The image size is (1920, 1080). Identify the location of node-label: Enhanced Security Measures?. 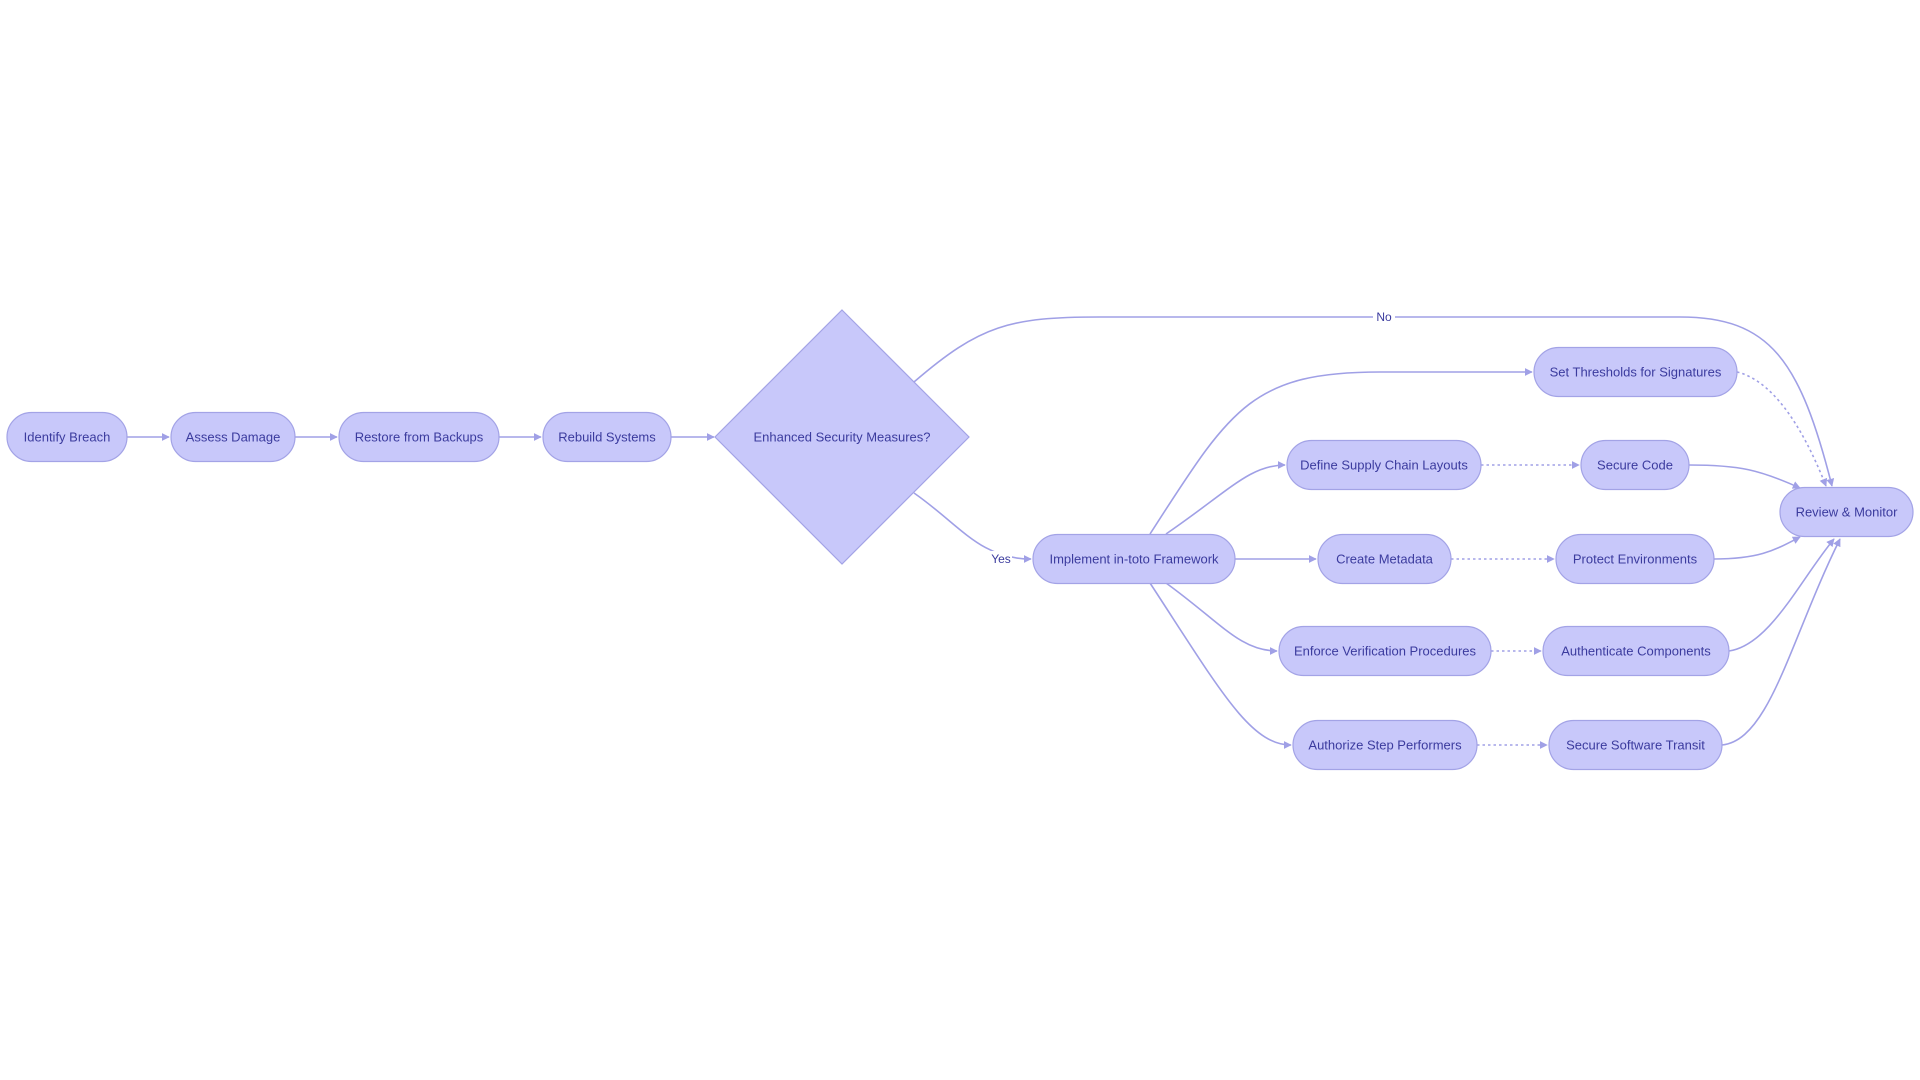
(841, 437).